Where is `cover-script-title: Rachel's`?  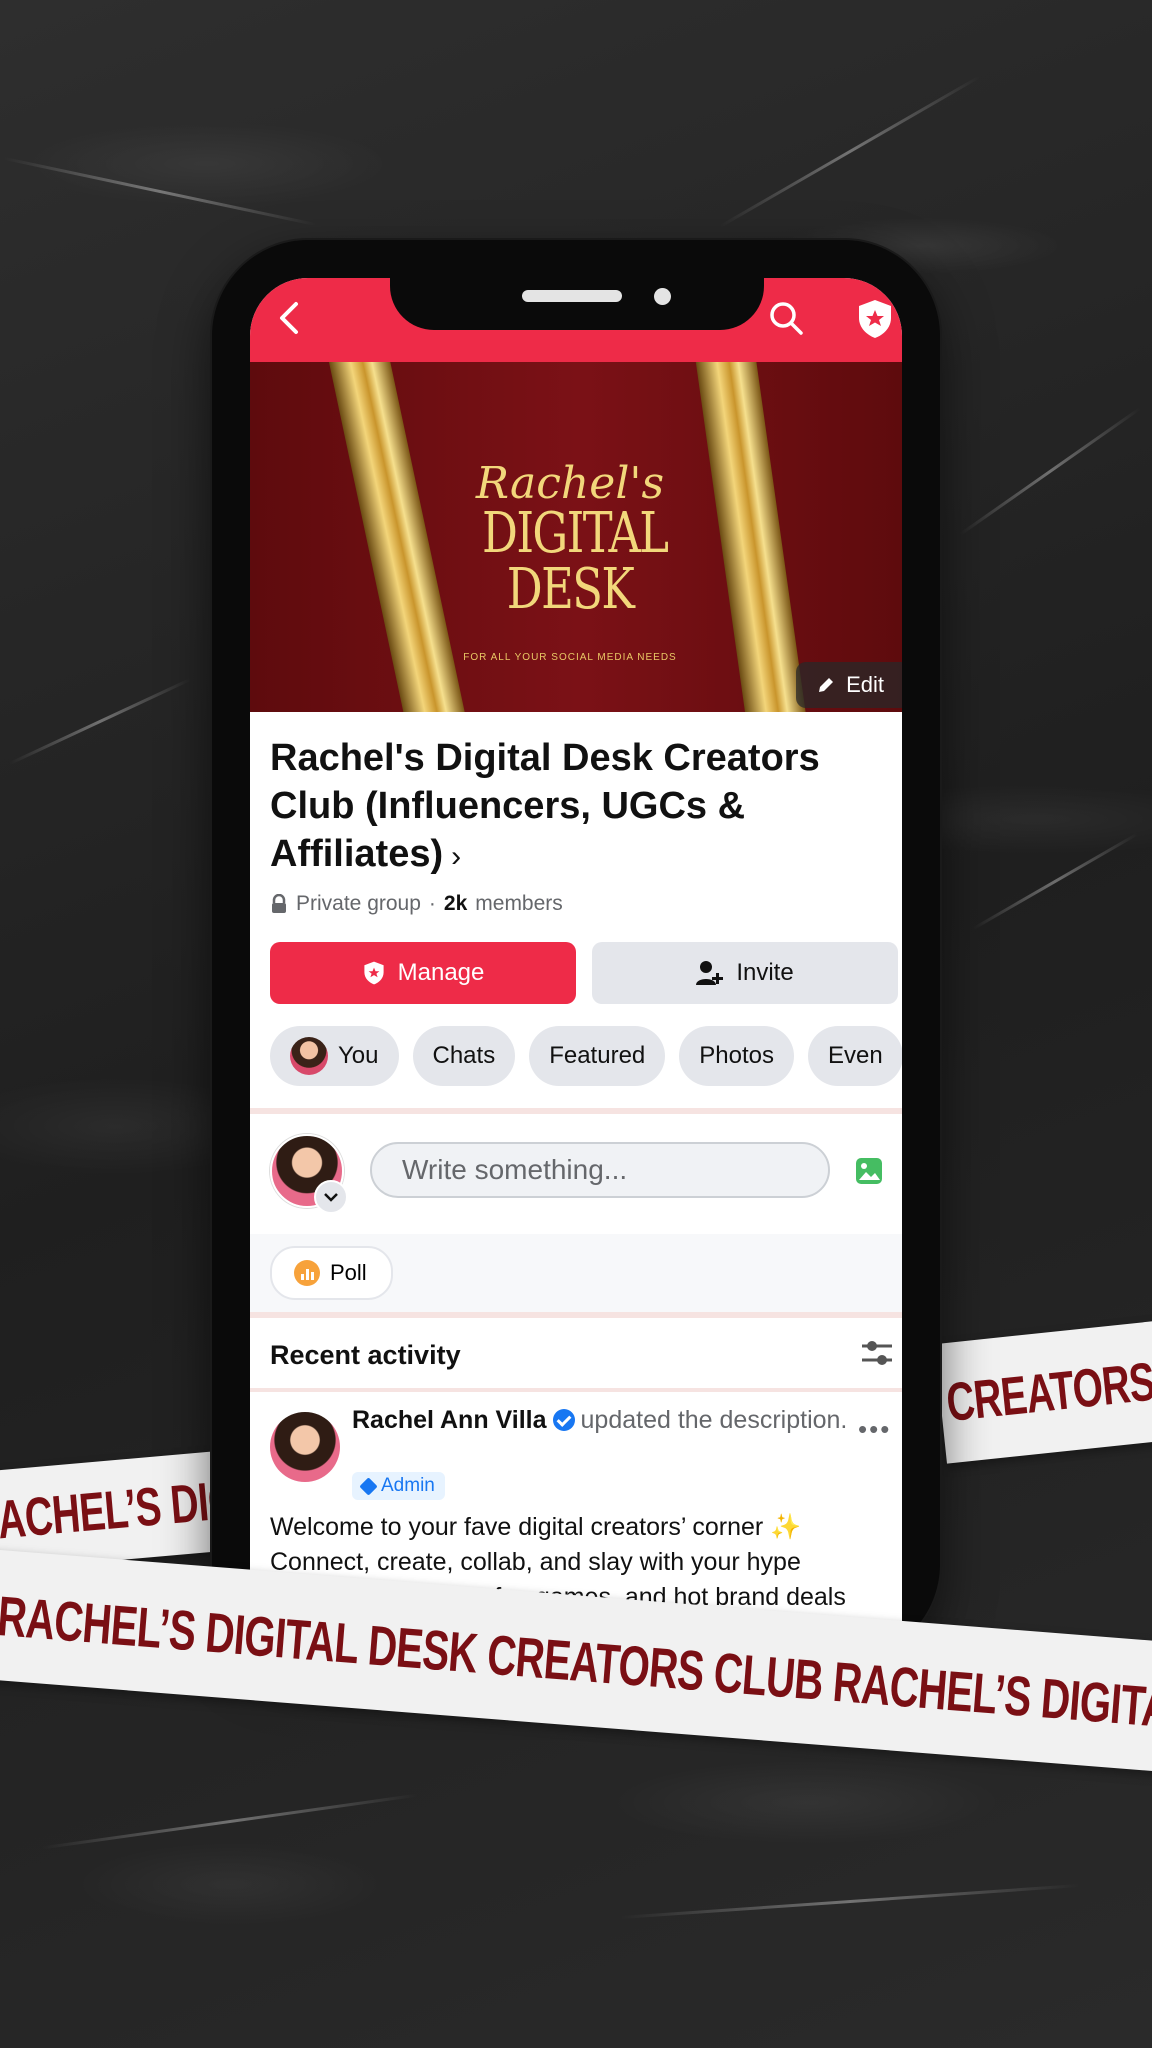 cover-script-title: Rachel's is located at coordinates (570, 483).